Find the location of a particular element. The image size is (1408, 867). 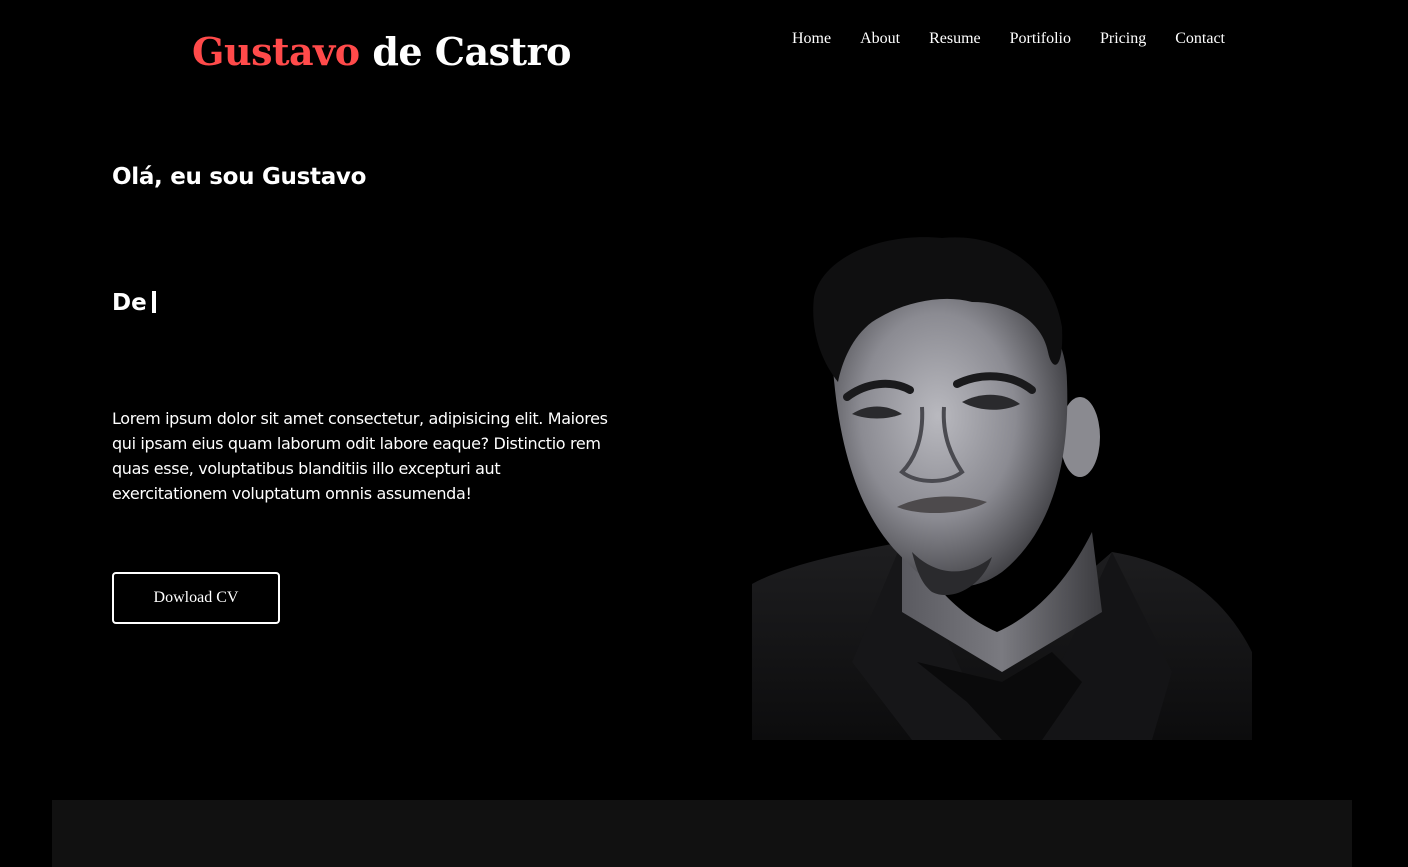

typing-caret is located at coordinates (153, 302).